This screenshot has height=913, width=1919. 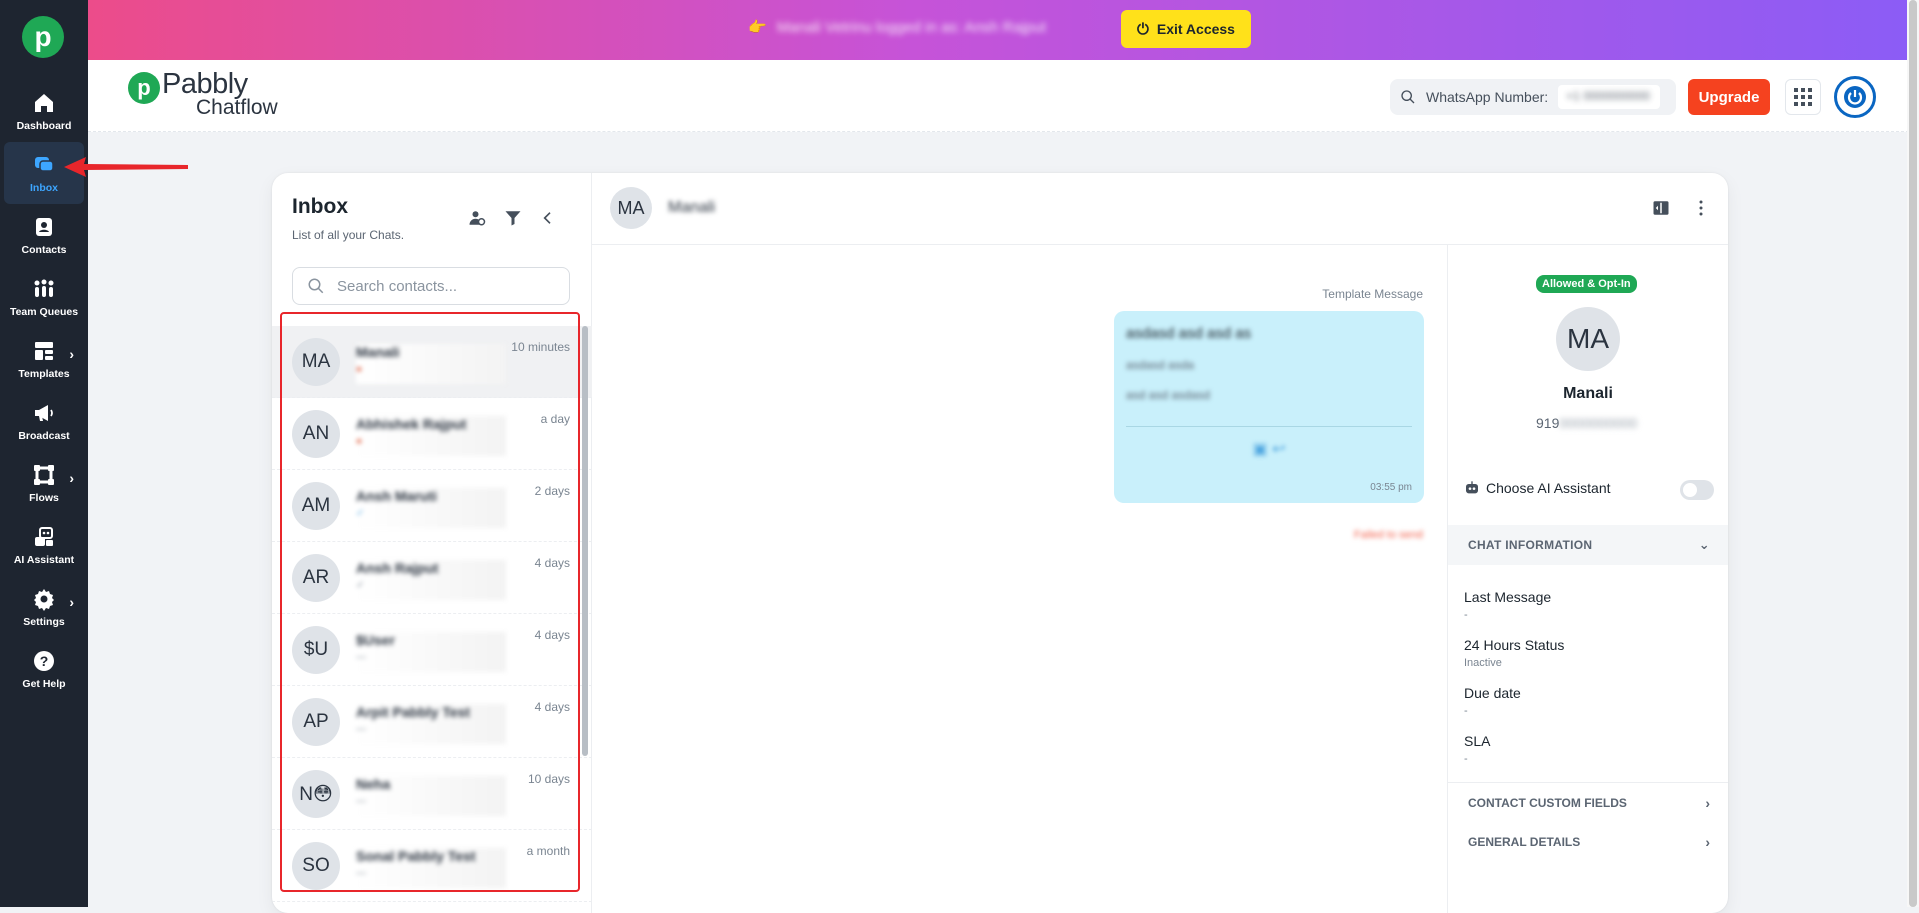 I want to click on whatsapp-number-selector: WhatsApp Number: +1 0000000000, so click(x=1533, y=97).